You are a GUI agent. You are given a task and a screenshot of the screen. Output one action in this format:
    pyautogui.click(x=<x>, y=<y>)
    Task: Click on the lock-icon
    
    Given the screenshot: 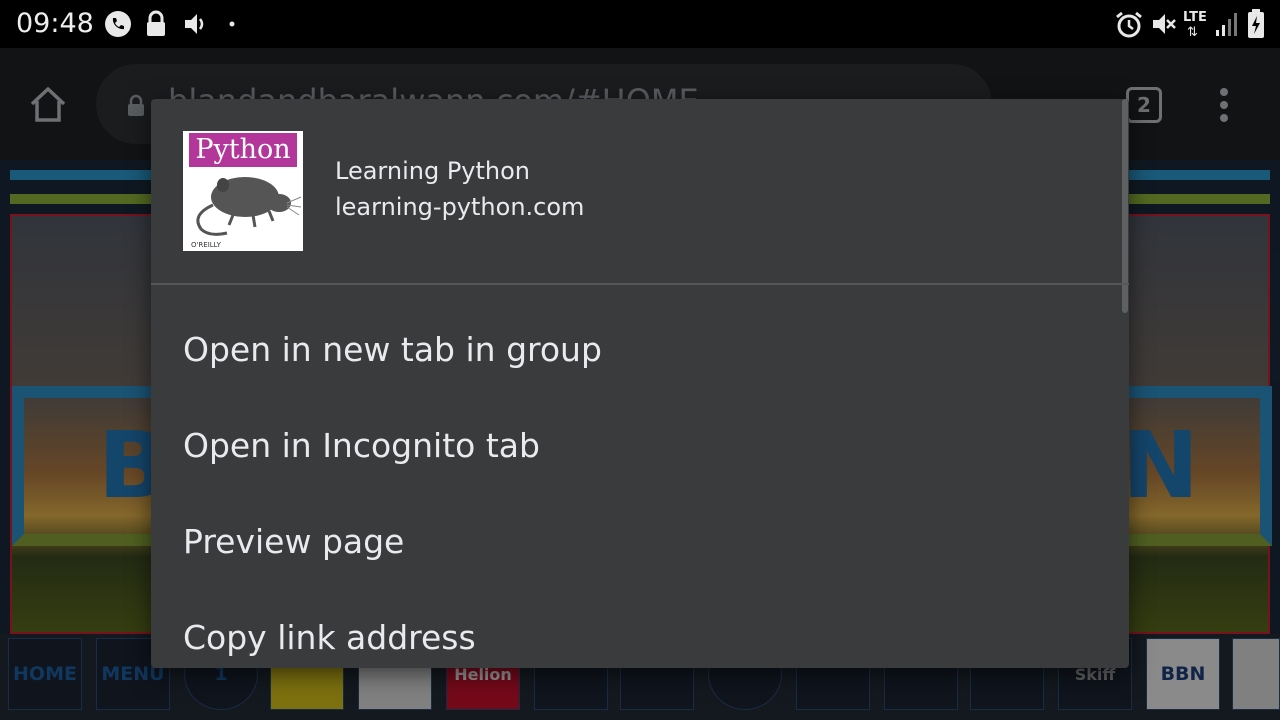 What is the action you would take?
    pyautogui.click(x=156, y=23)
    